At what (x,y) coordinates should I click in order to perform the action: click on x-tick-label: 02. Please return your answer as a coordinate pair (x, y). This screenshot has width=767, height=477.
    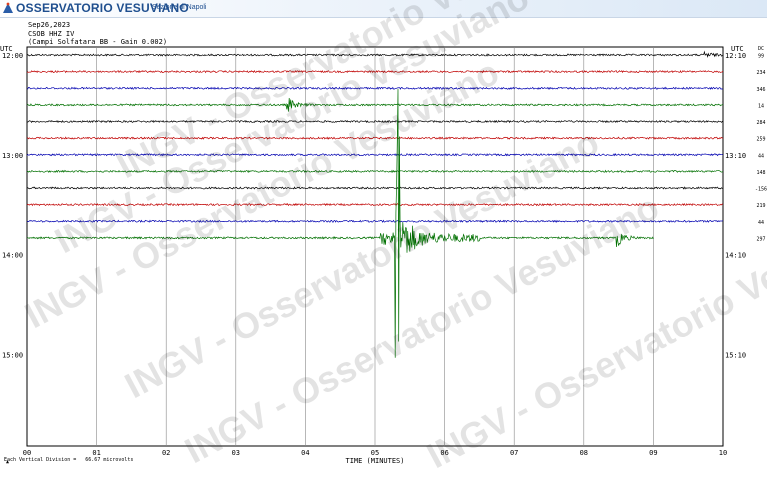
    Looking at the image, I should click on (166, 453).